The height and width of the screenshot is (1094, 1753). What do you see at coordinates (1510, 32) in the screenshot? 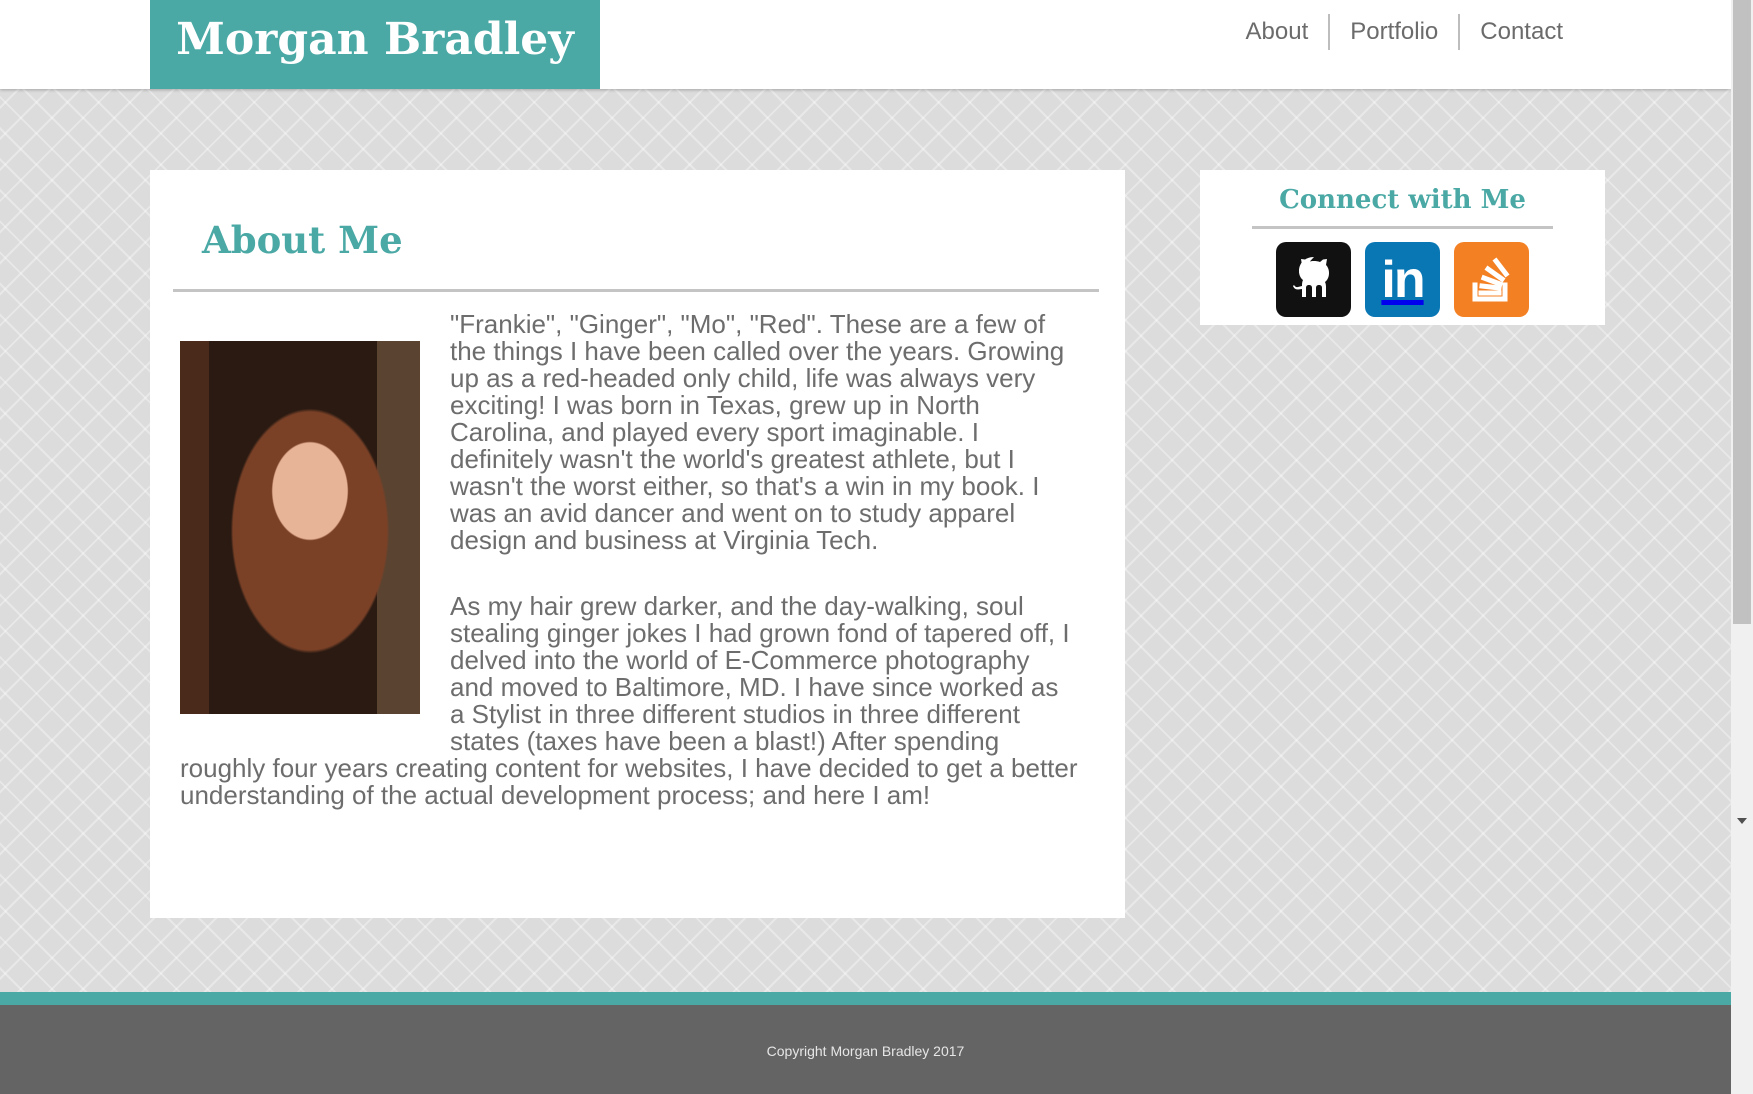
I see `nav-contact-link: Contact` at bounding box center [1510, 32].